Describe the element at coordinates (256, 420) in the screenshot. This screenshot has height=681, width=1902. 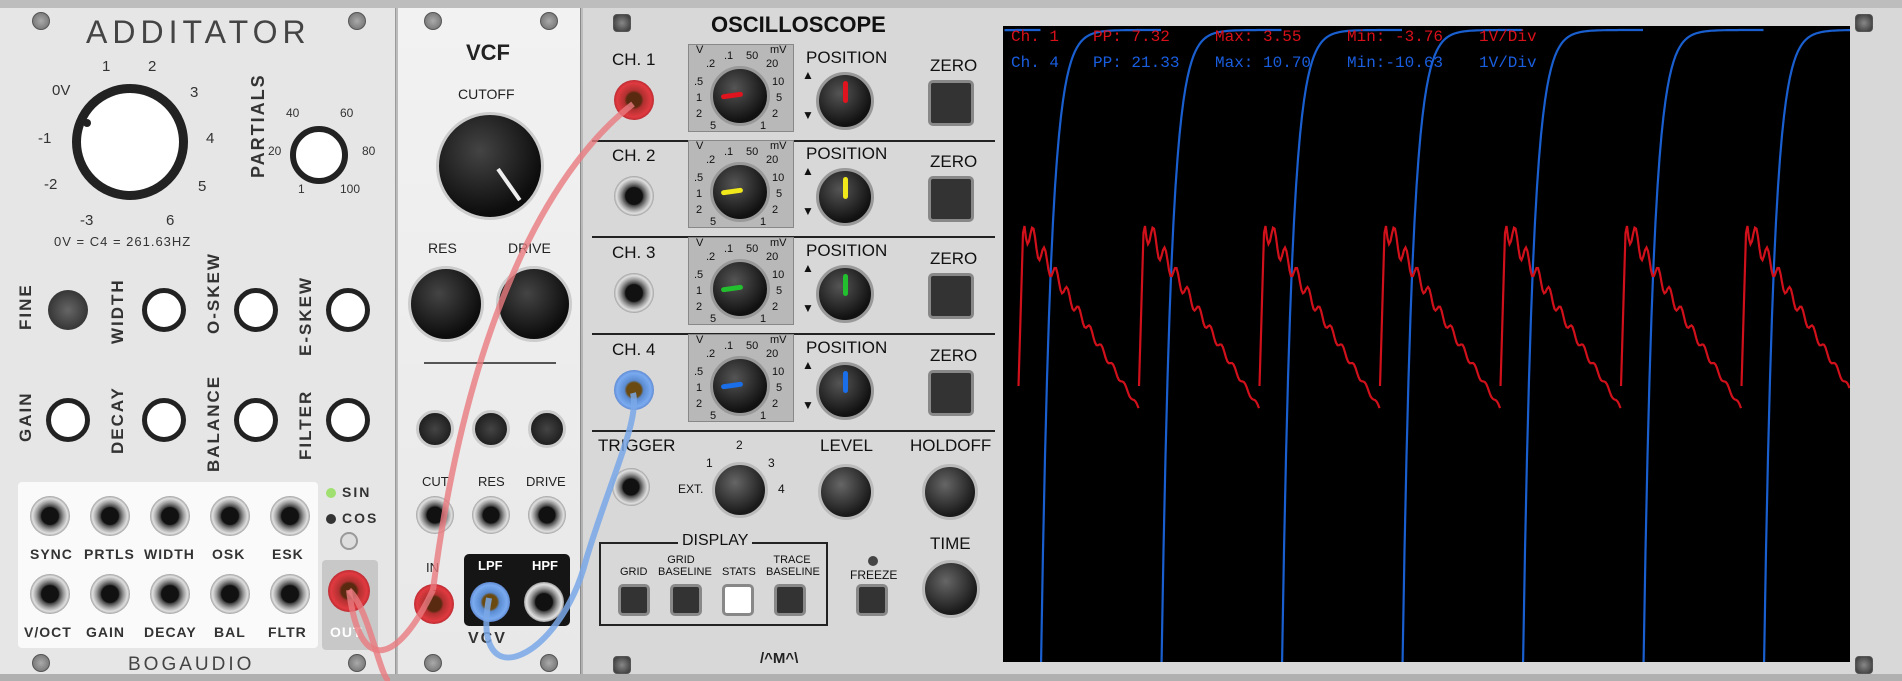
I see `balance-knob` at that location.